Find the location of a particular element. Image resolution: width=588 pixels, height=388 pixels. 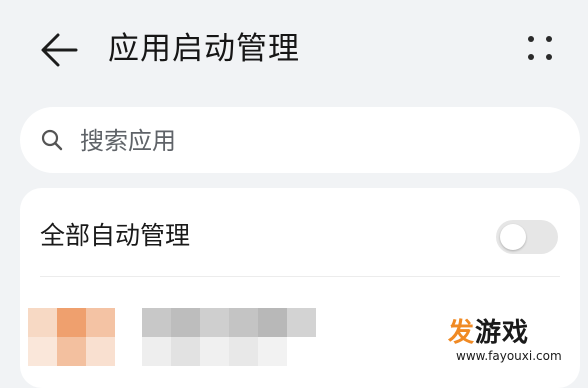

auto-manage-toggle is located at coordinates (527, 237).